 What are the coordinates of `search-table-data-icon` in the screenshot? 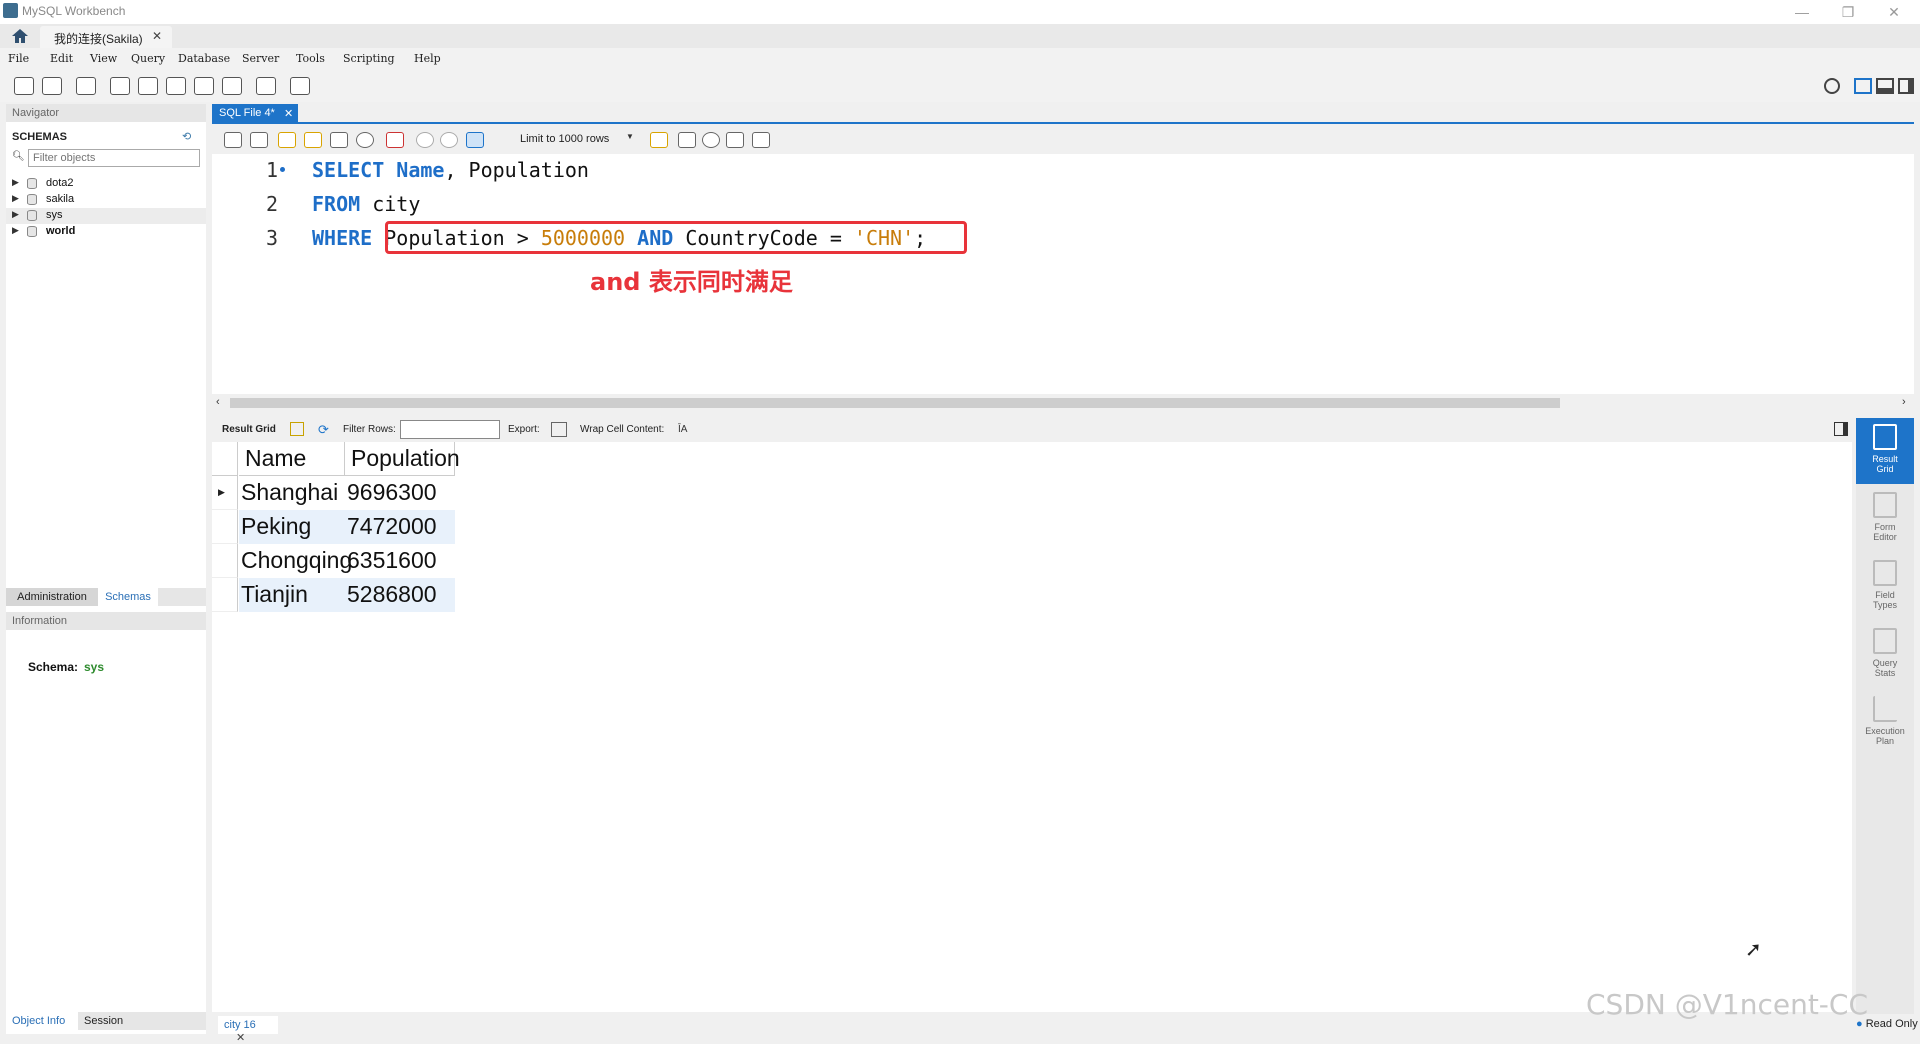 It's located at (266, 86).